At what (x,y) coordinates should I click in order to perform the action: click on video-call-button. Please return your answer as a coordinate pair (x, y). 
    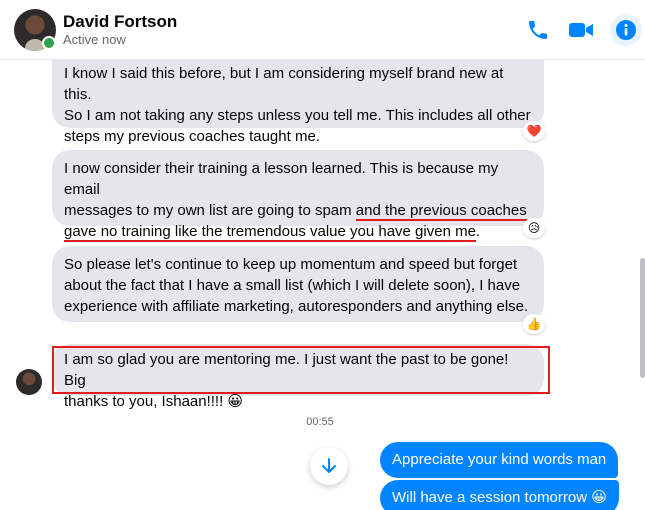
    Looking at the image, I should click on (581, 30).